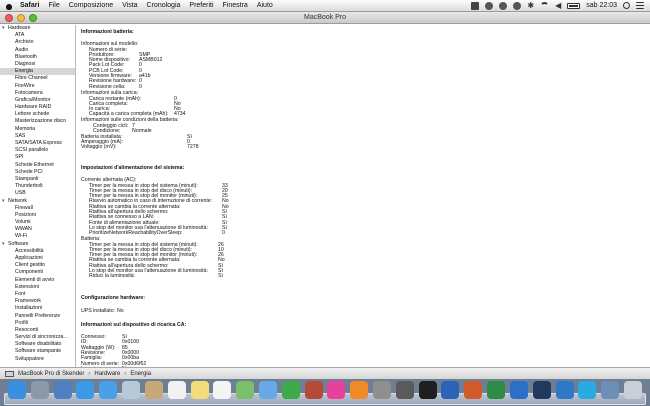 This screenshot has height=406, width=650. I want to click on word-icon, so click(450, 390).